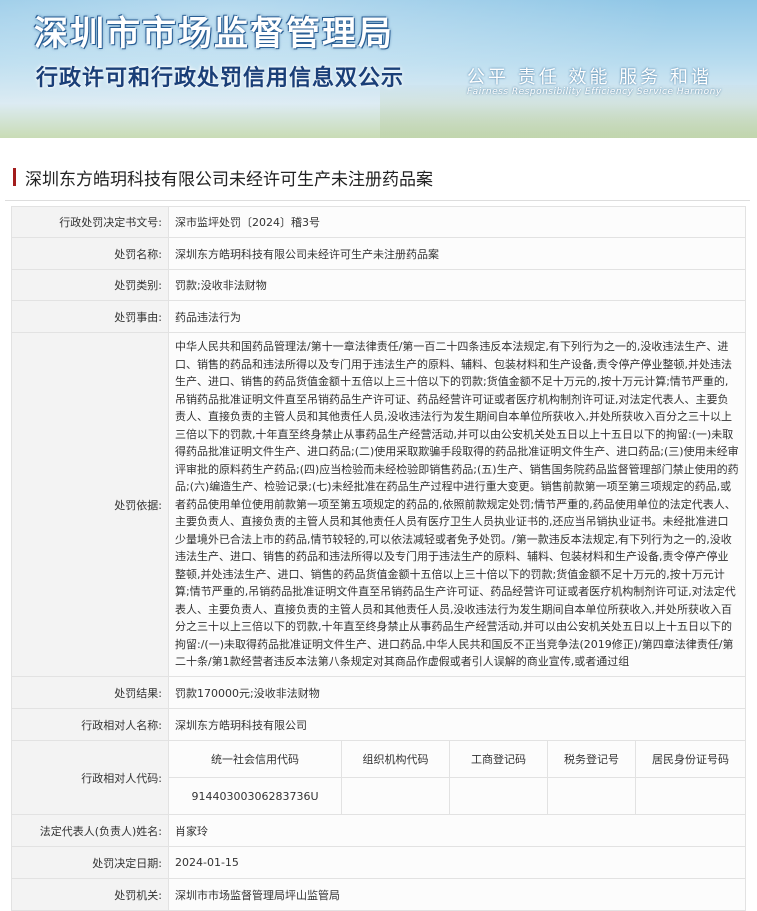  I want to click on row-result: 处罚结果: 罚款170000元;没收非法财物, so click(378, 692).